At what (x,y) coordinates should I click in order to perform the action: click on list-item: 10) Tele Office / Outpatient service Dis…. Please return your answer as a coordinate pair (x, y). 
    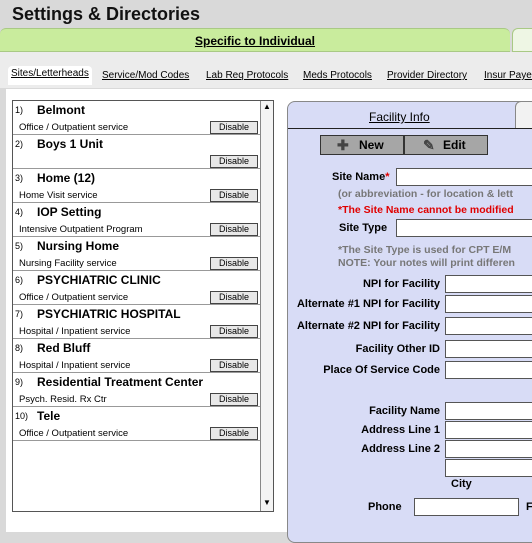
    Looking at the image, I should click on (136, 424).